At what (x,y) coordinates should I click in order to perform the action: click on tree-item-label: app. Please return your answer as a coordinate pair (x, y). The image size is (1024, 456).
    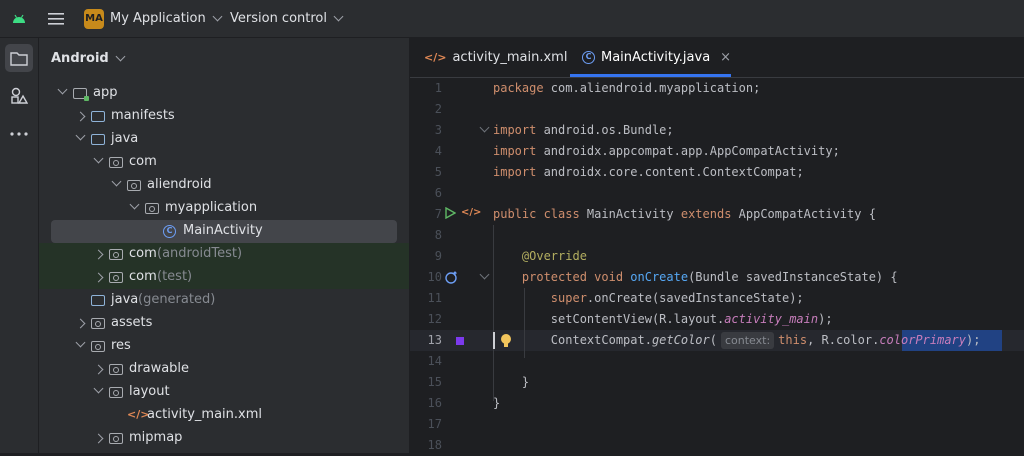
    Looking at the image, I should click on (105, 92).